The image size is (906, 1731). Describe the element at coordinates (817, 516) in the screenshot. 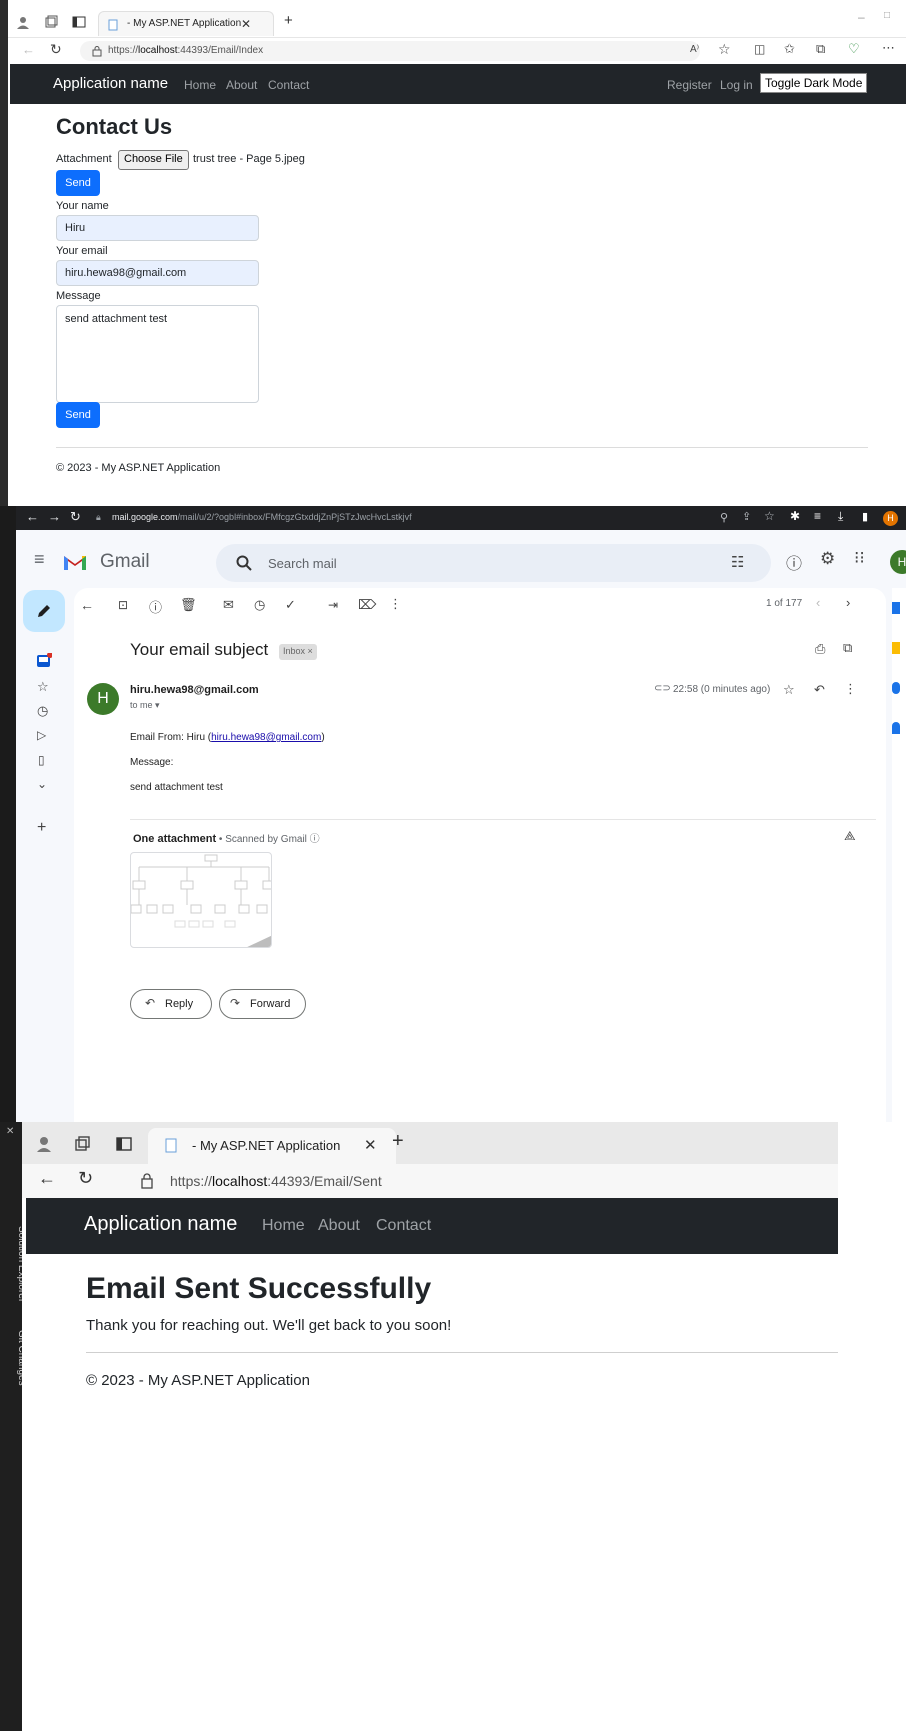

I see `reading-list-icon: ≡` at that location.